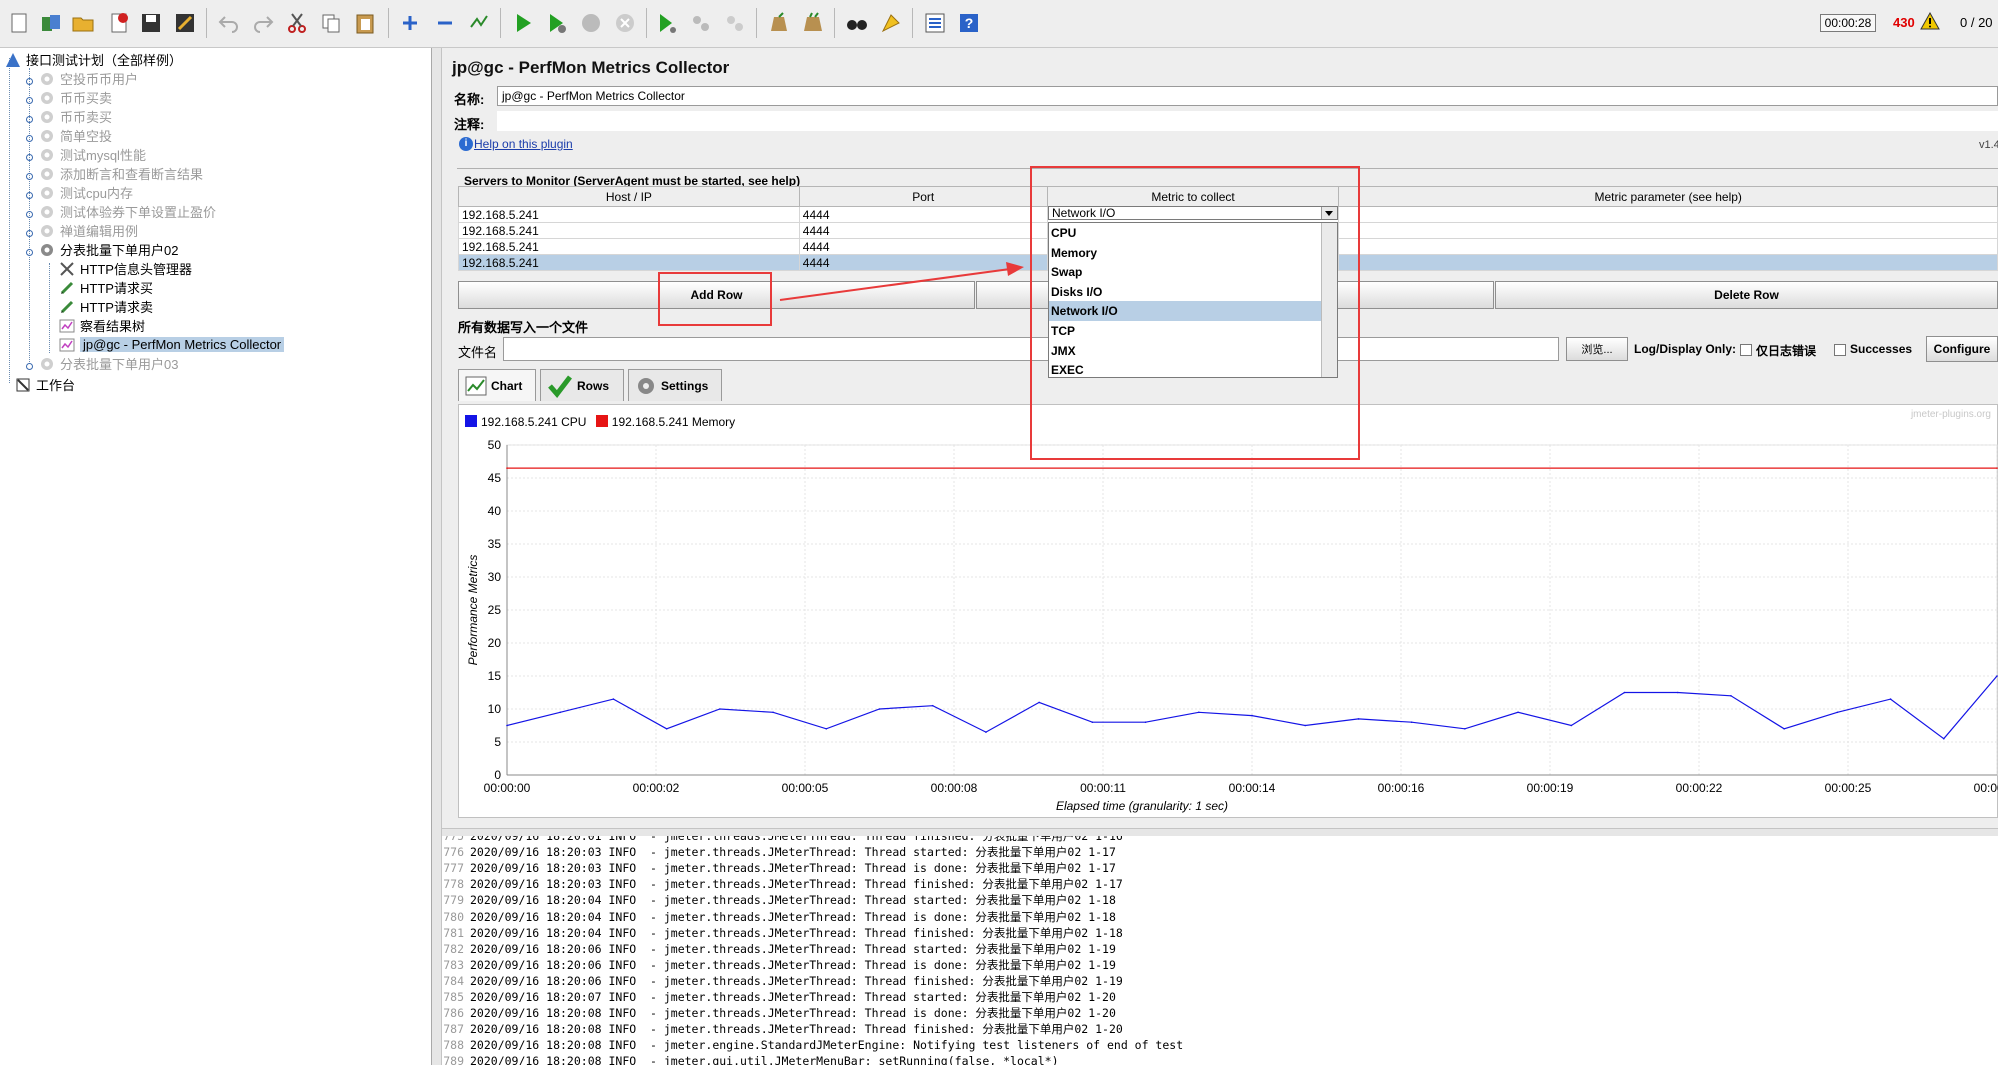 Image resolution: width=1998 pixels, height=1065 pixels. I want to click on tree-node: 添加断言和查看断言结果, so click(120, 173).